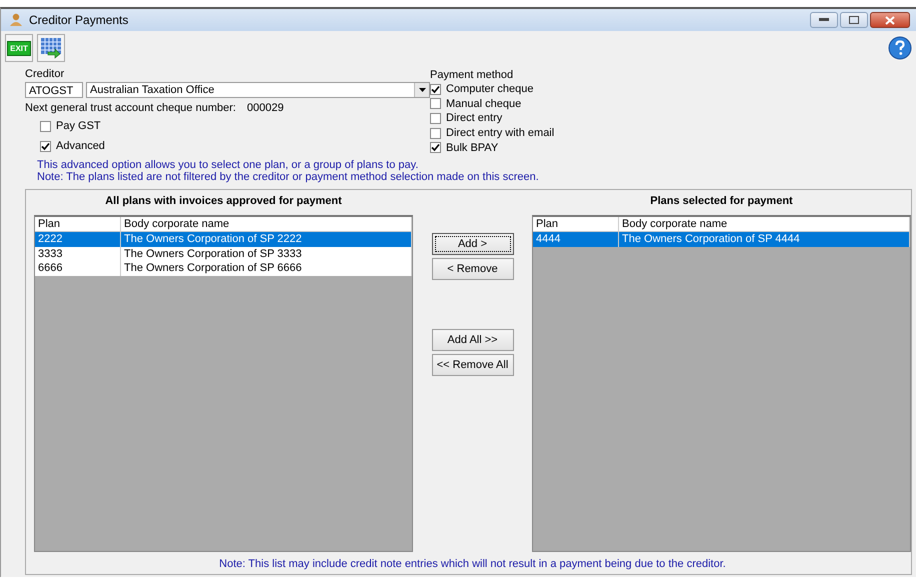  I want to click on move-button: Add All >>, so click(473, 340).